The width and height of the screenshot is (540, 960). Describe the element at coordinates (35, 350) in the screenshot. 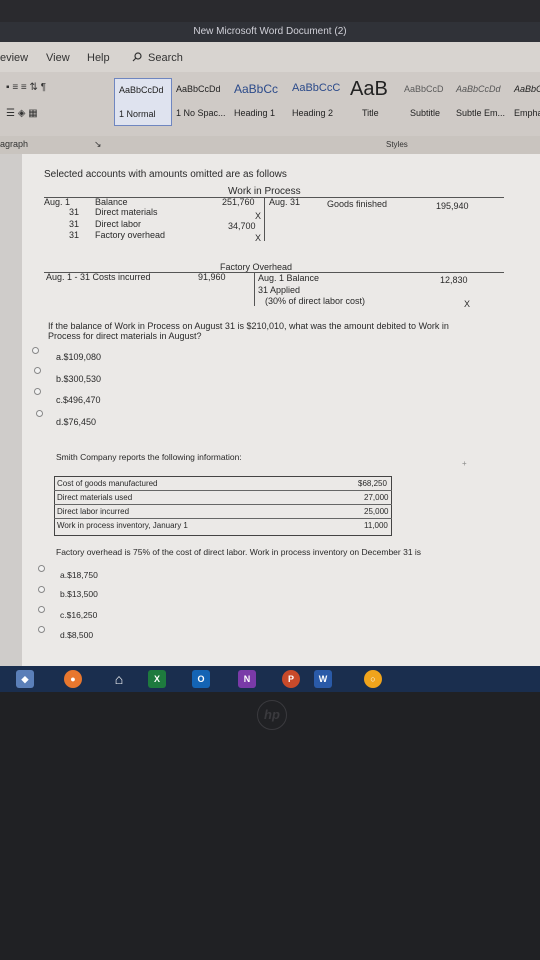

I see `q1-radio-a` at that location.